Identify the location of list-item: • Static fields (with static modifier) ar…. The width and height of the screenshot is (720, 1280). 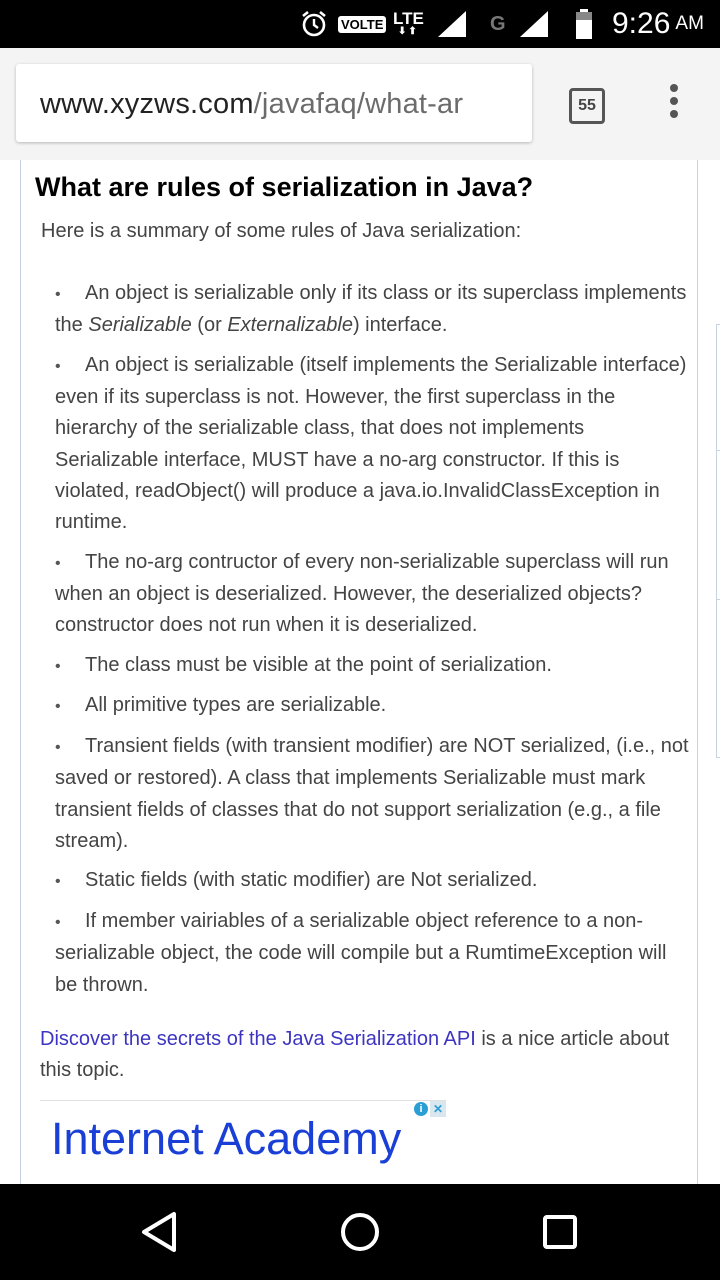
(296, 880).